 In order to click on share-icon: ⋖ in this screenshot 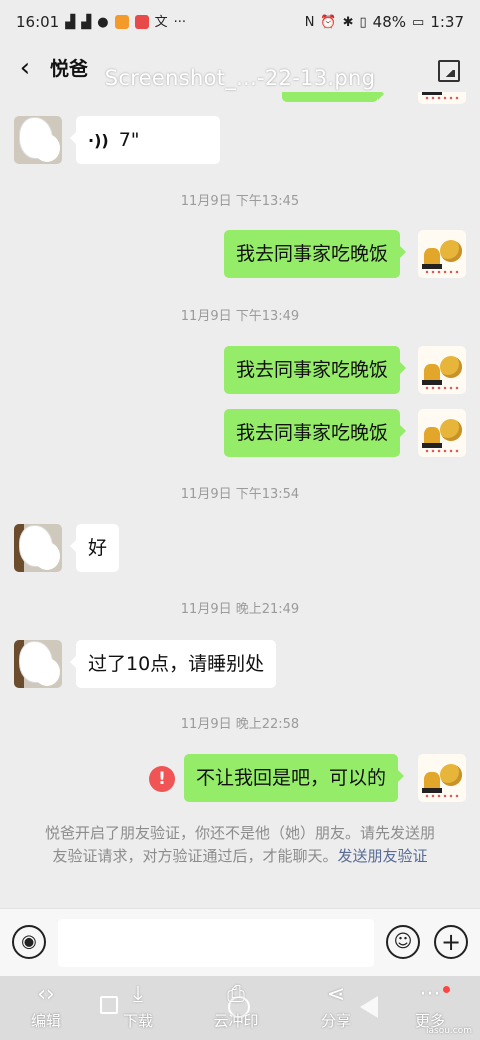, I will do `click(336, 994)`.